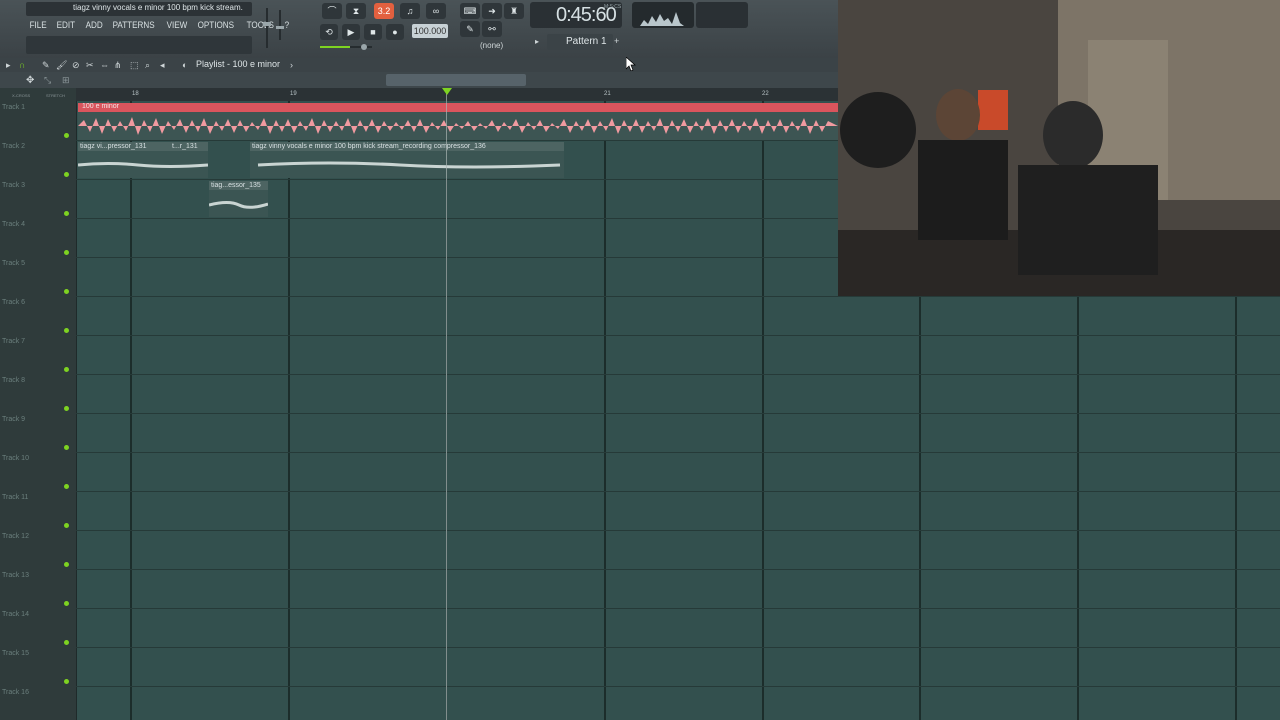 The height and width of the screenshot is (720, 1280). What do you see at coordinates (66, 25) in the screenshot?
I see `menu-edit: EDIT` at bounding box center [66, 25].